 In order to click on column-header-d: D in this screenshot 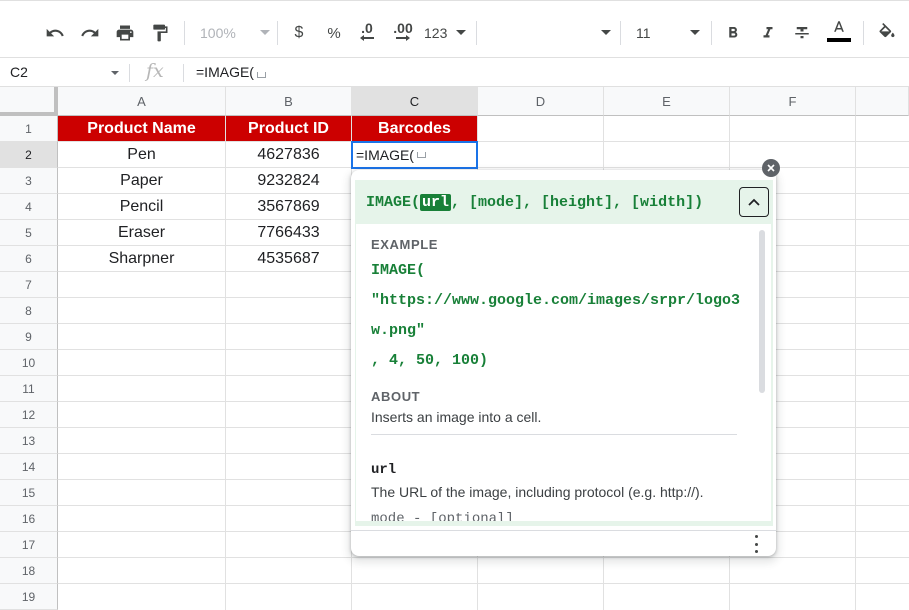, I will do `click(541, 101)`.